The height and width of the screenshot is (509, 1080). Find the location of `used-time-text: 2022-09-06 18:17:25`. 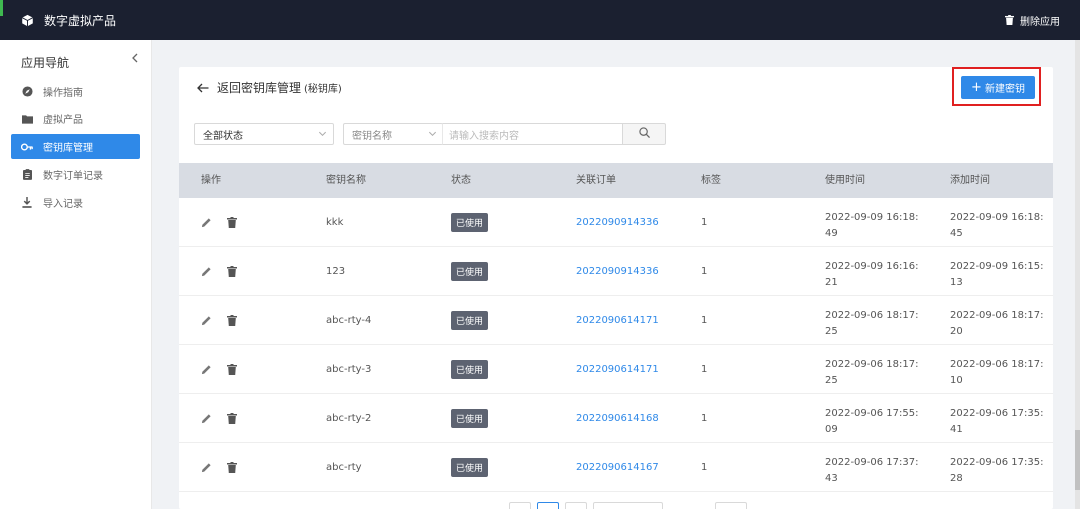

used-time-text: 2022-09-06 18:17:25 is located at coordinates (872, 323).